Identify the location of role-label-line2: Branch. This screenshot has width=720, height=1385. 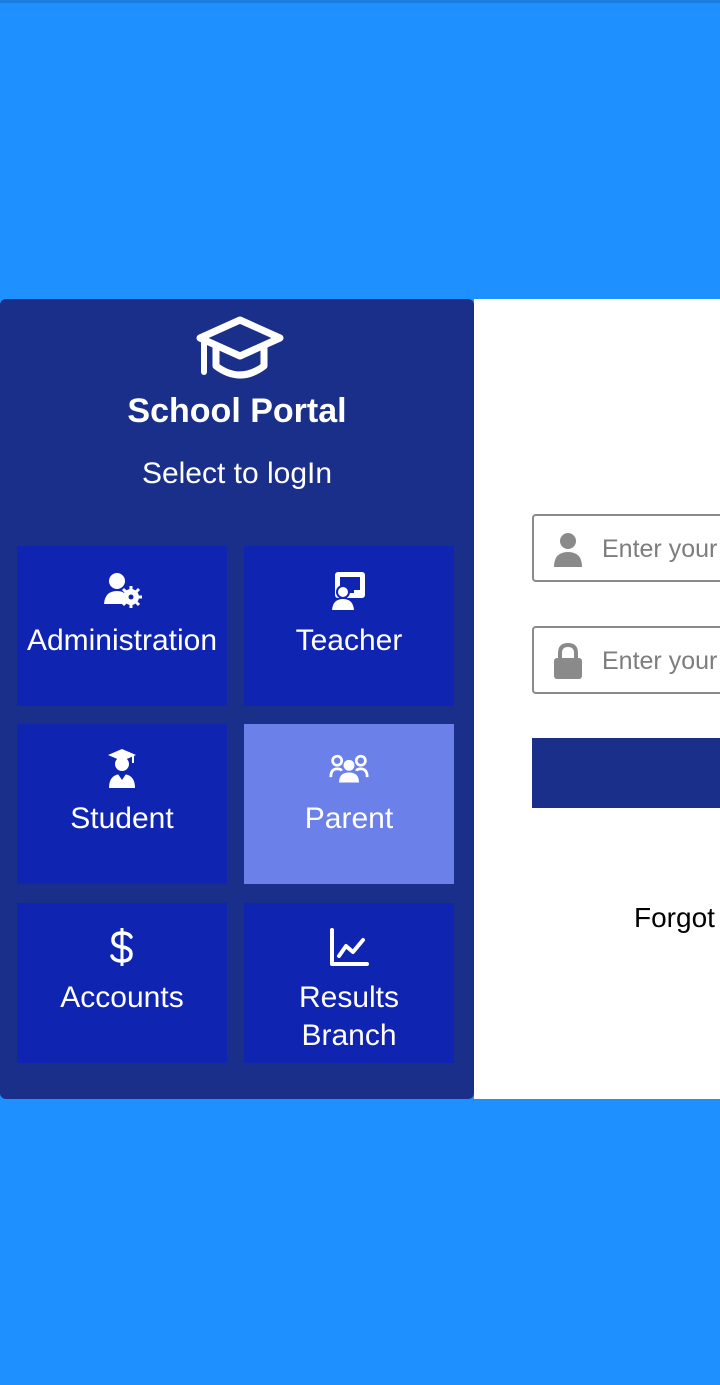
(349, 1035).